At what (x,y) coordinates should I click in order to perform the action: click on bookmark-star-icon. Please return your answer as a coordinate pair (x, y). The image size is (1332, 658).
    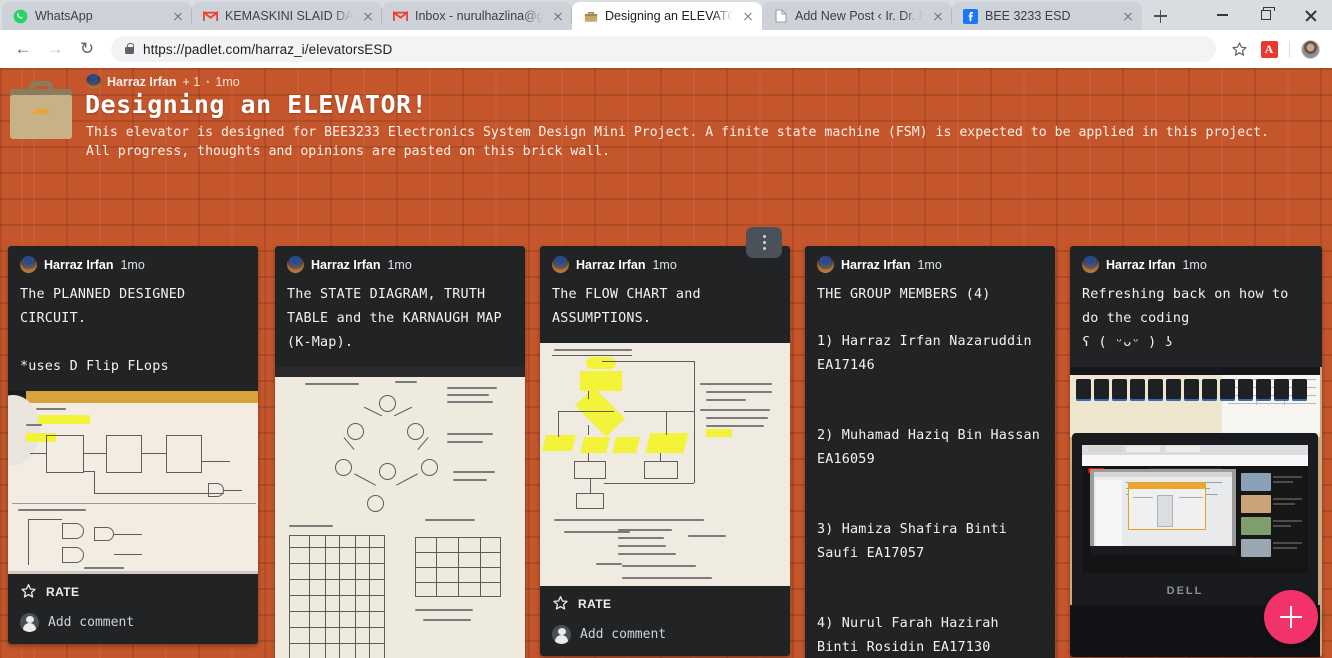
    Looking at the image, I should click on (1239, 49).